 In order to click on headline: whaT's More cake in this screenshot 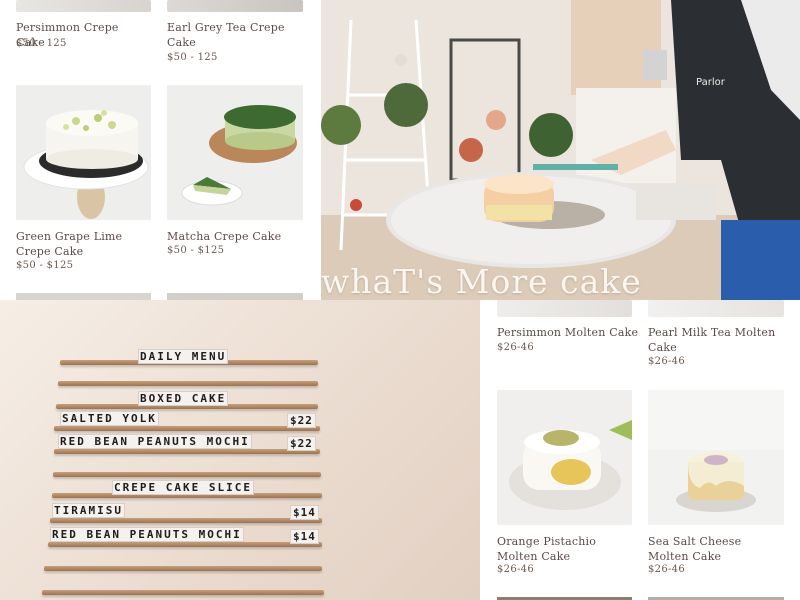, I will do `click(481, 281)`.